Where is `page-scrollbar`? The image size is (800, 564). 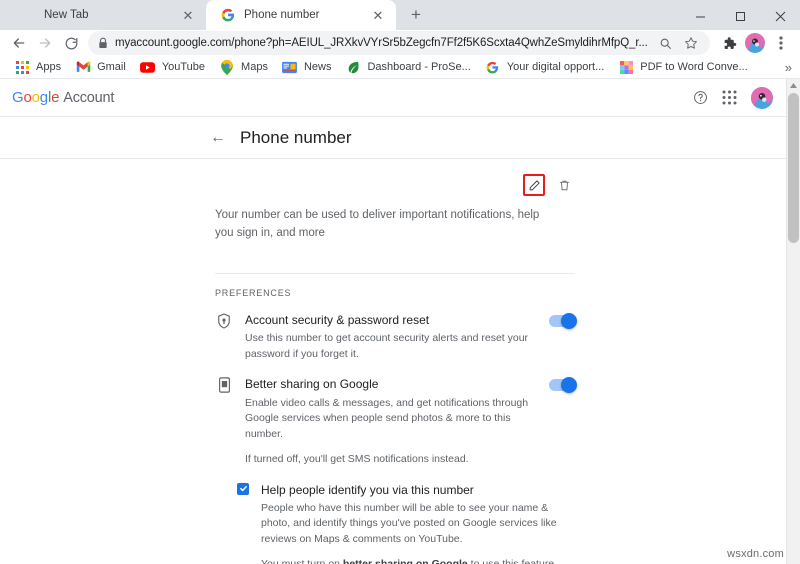 page-scrollbar is located at coordinates (793, 321).